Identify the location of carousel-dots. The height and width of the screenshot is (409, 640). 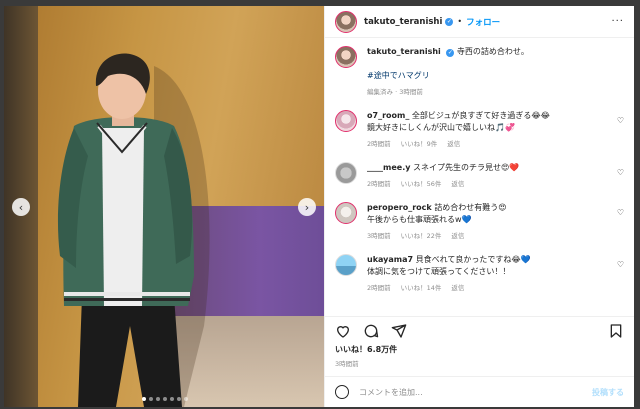
(165, 399).